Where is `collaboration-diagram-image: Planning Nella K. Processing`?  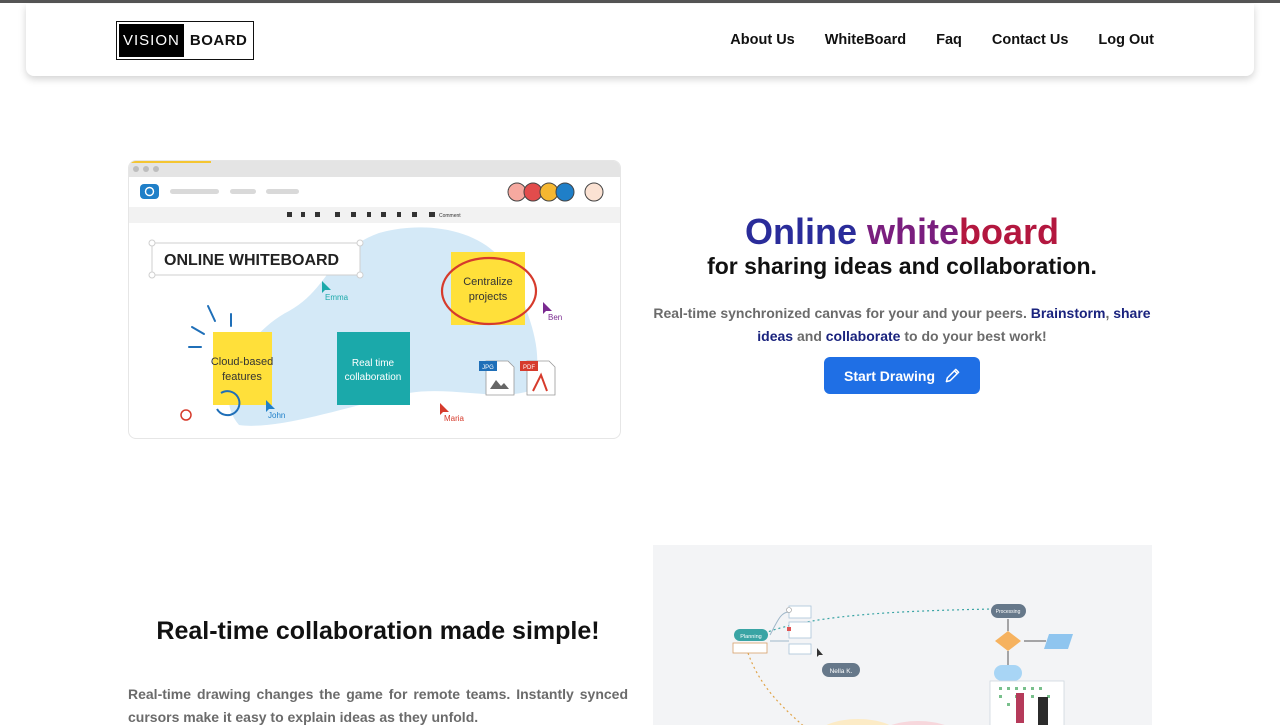 collaboration-diagram-image: Planning Nella K. Processing is located at coordinates (902, 635).